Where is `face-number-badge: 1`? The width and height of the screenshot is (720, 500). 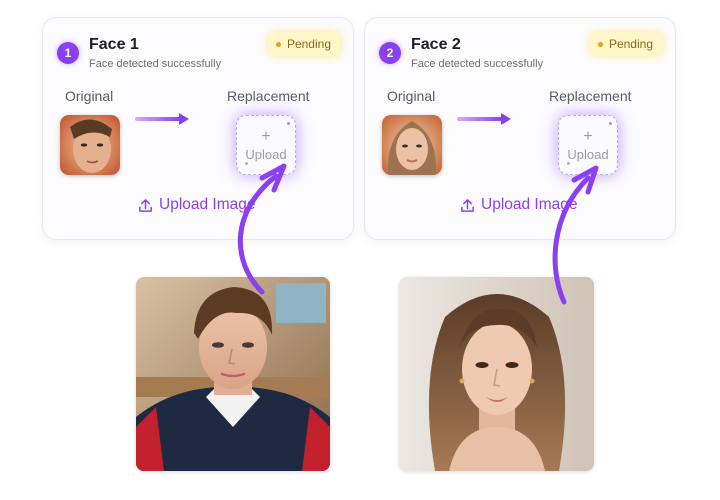
face-number-badge: 1 is located at coordinates (68, 53).